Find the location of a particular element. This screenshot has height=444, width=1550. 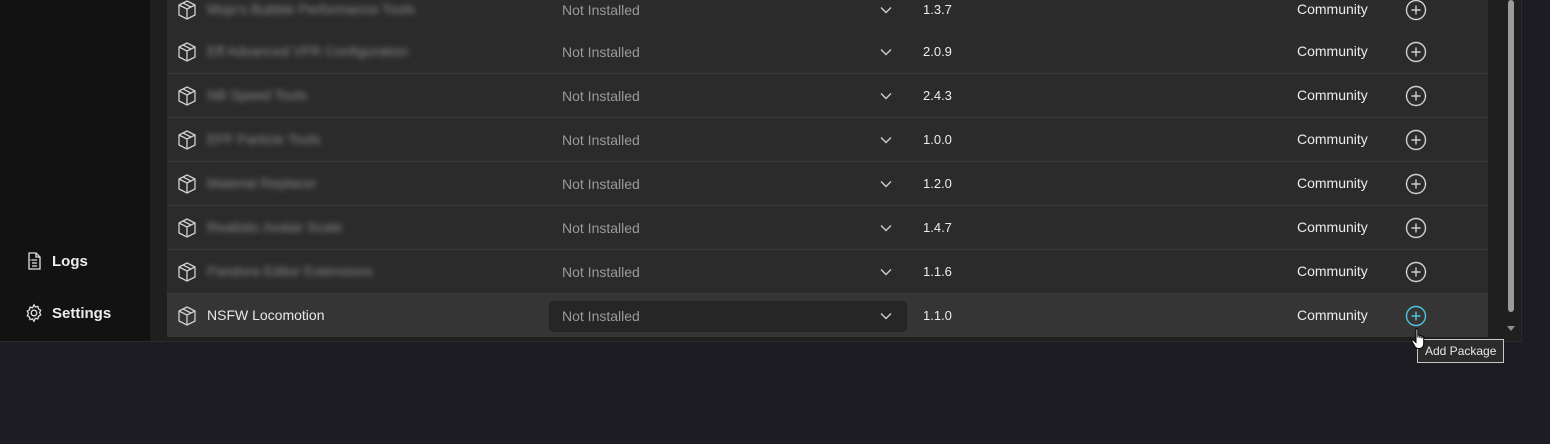

package-version: 1.3.7 is located at coordinates (937, 9).